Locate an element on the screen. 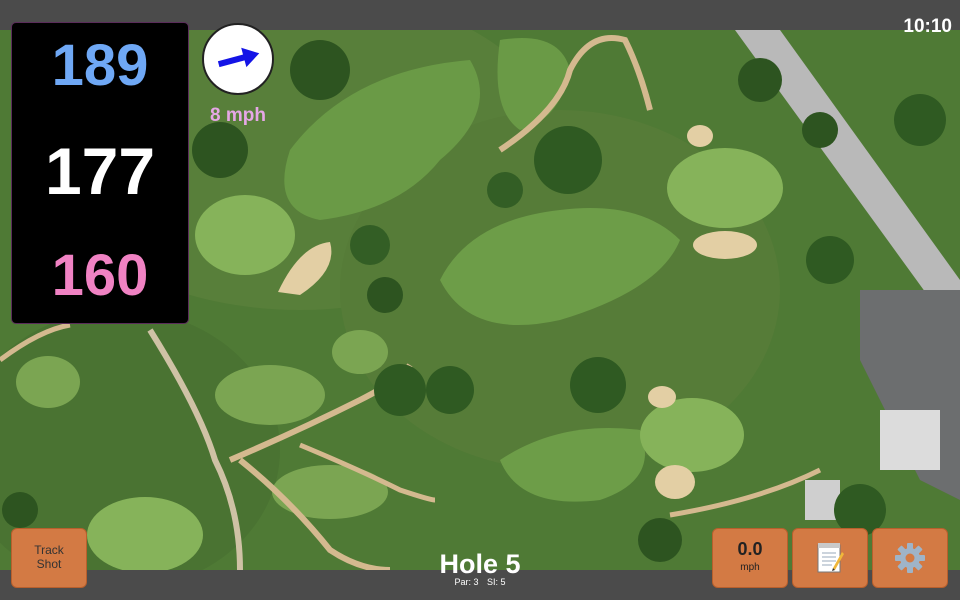 The height and width of the screenshot is (600, 960). center-of-green-distance: 177 is located at coordinates (100, 171).